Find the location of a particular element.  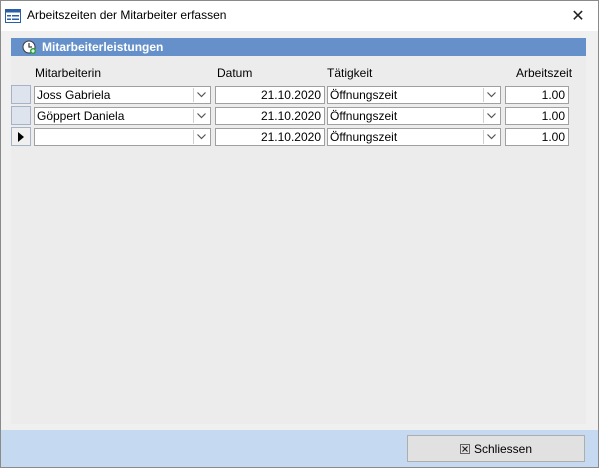

form-icon is located at coordinates (13, 16).